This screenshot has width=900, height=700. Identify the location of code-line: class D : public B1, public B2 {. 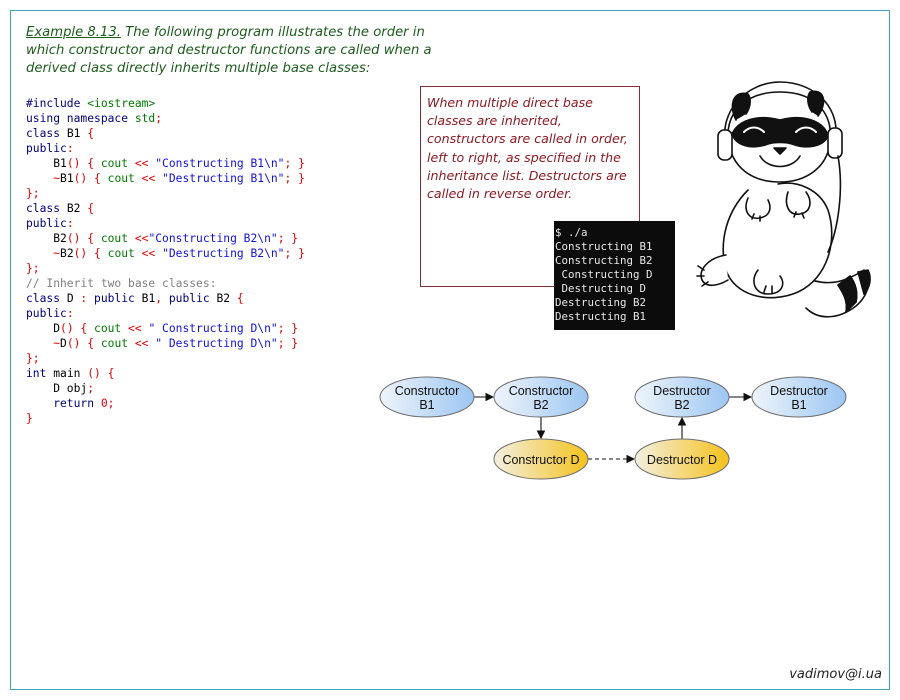
(165, 298).